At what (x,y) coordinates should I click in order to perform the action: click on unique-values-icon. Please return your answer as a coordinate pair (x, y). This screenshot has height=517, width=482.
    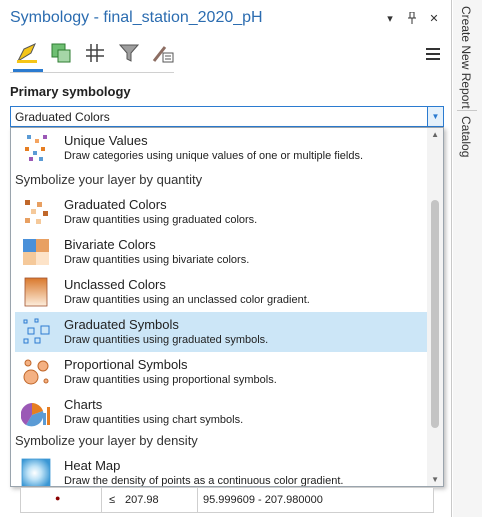
    Looking at the image, I should click on (36, 148).